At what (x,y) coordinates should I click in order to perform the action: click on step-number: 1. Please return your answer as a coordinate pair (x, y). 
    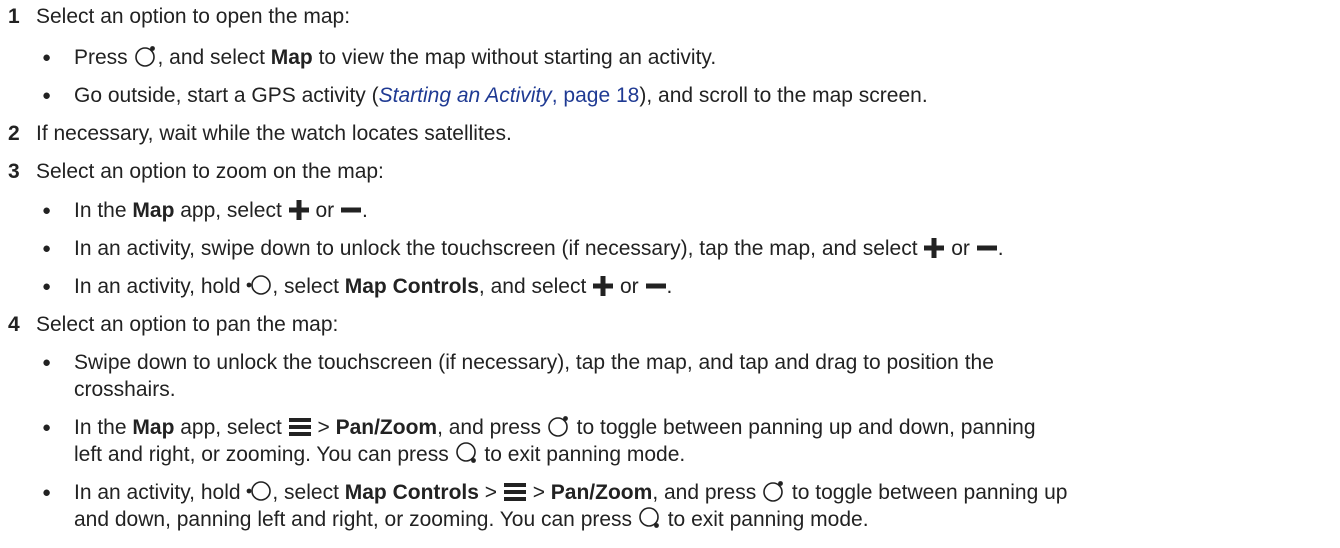
    Looking at the image, I should click on (14, 16).